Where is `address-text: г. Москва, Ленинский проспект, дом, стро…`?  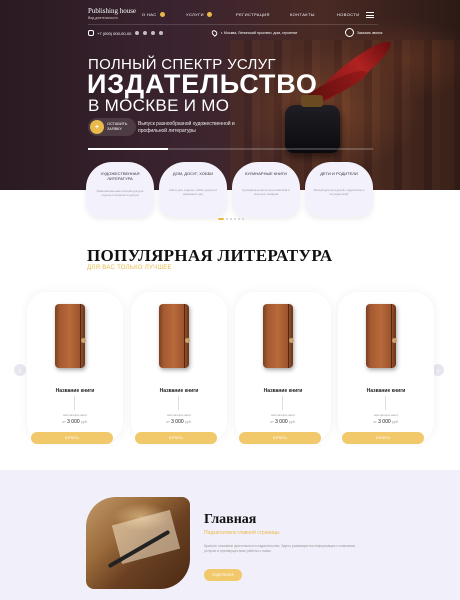 address-text: г. Москва, Ленинский проспект, дом, стро… is located at coordinates (259, 33).